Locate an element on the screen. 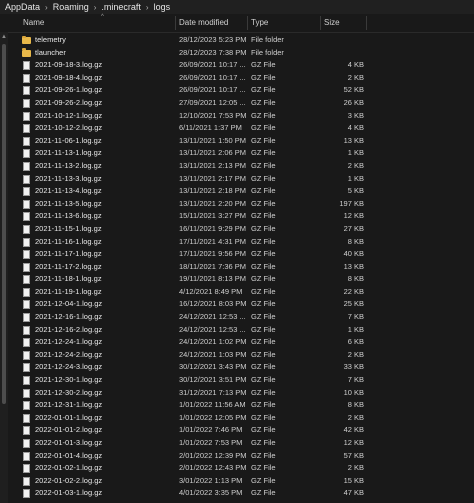 This screenshot has width=474, height=503. scrollbar-thumb is located at coordinates (4, 224).